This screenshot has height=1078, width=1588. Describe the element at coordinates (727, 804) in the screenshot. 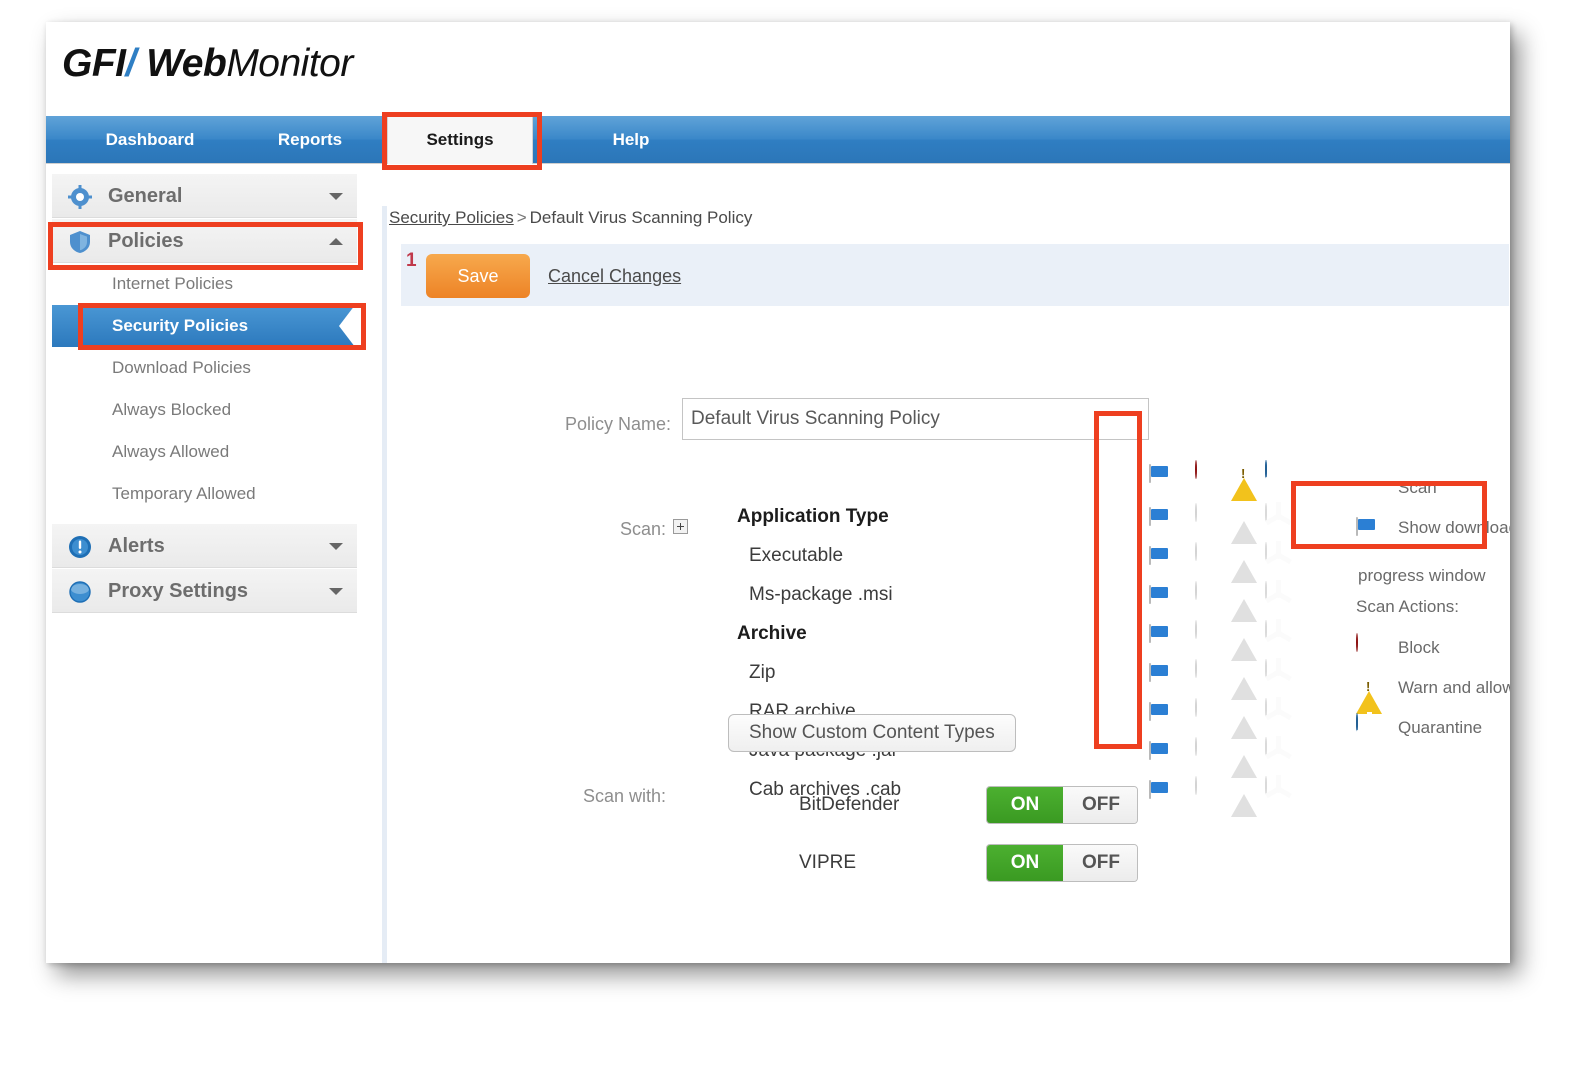

I see `bitdefender-logo` at that location.